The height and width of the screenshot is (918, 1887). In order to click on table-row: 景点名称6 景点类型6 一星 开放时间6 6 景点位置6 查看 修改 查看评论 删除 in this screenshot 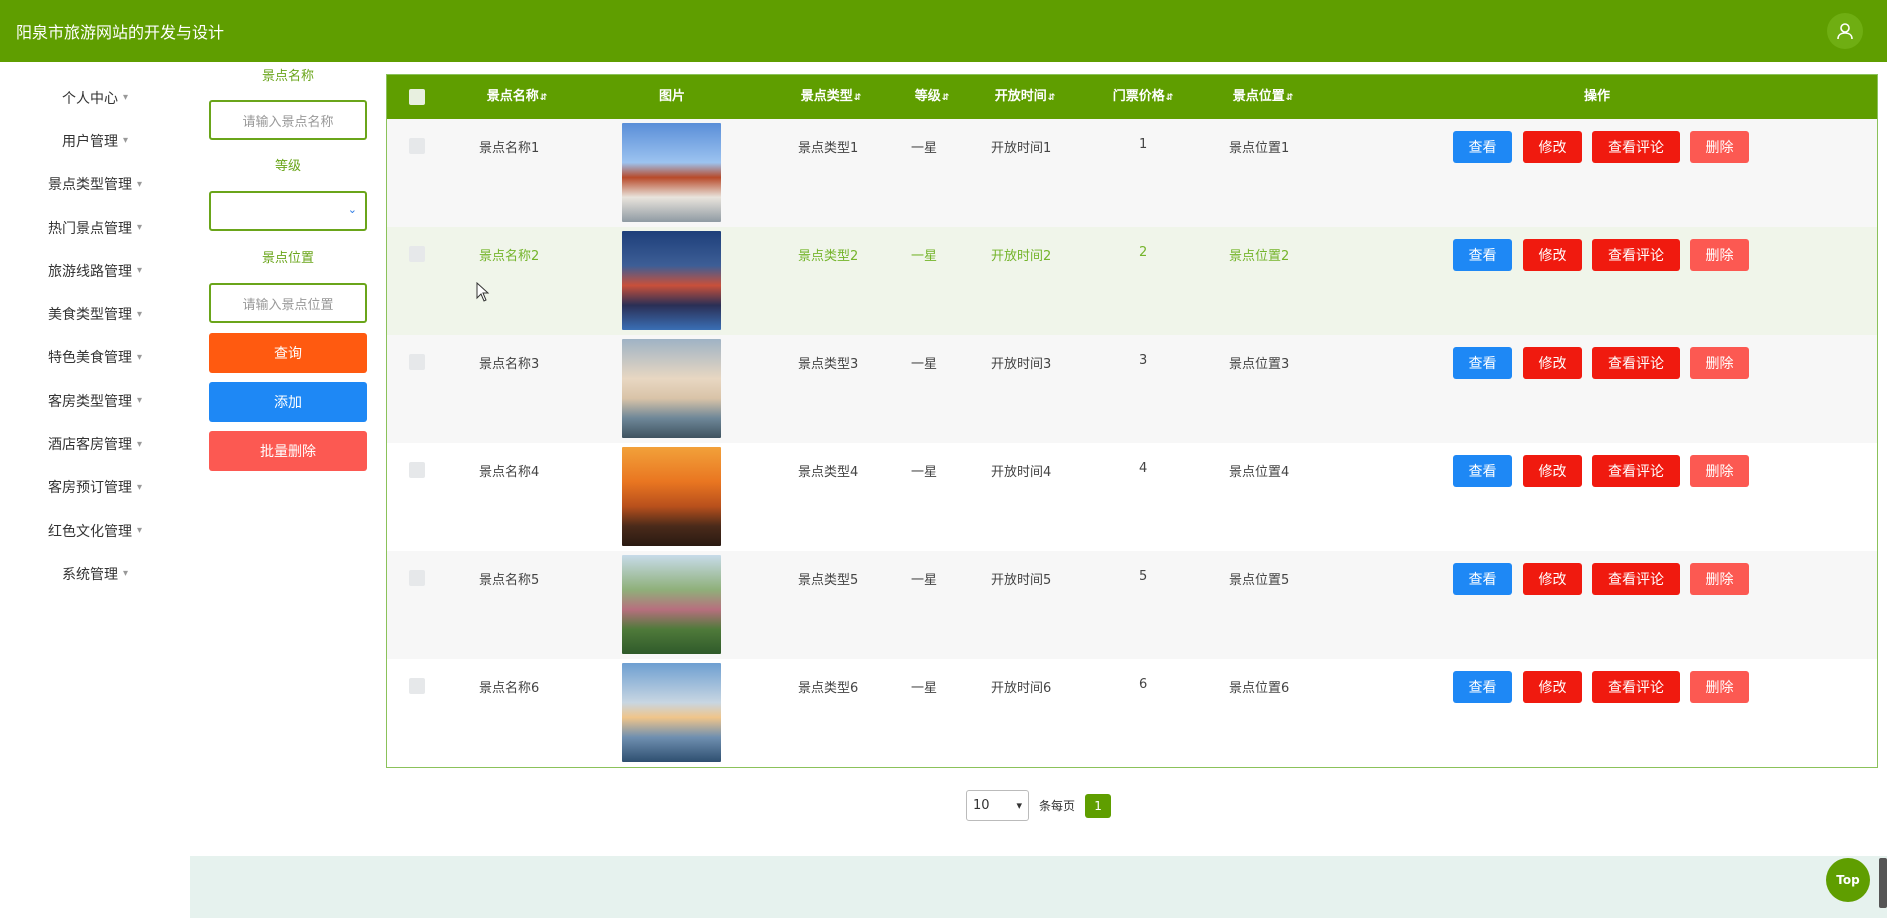, I will do `click(1132, 713)`.